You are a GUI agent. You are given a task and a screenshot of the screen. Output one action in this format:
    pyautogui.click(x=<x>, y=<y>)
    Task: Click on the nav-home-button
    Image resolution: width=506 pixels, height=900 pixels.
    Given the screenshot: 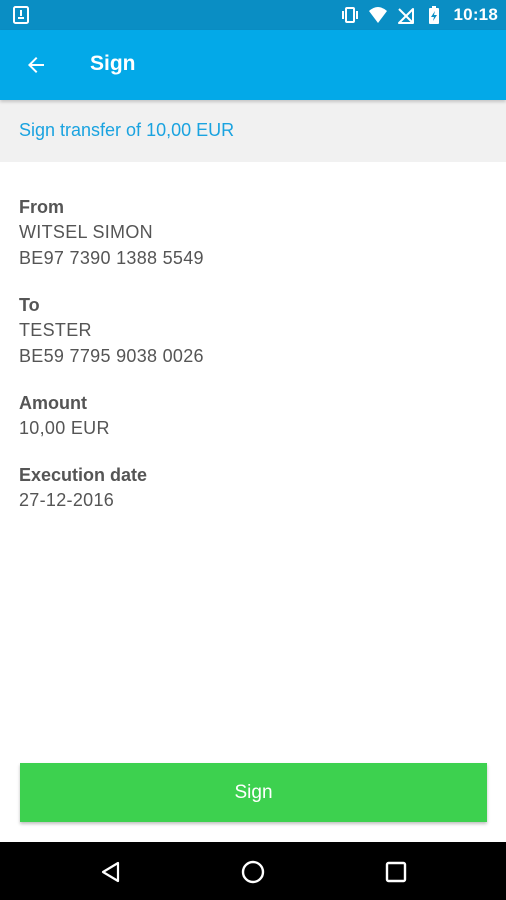 What is the action you would take?
    pyautogui.click(x=253, y=872)
    